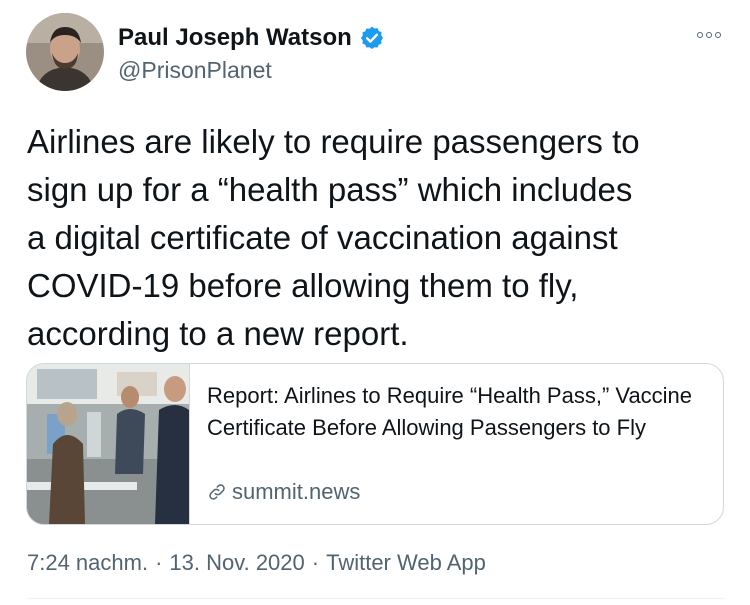 This screenshot has height=605, width=750. Describe the element at coordinates (406, 563) in the screenshot. I see `tweet-source: Twitter Web App` at that location.